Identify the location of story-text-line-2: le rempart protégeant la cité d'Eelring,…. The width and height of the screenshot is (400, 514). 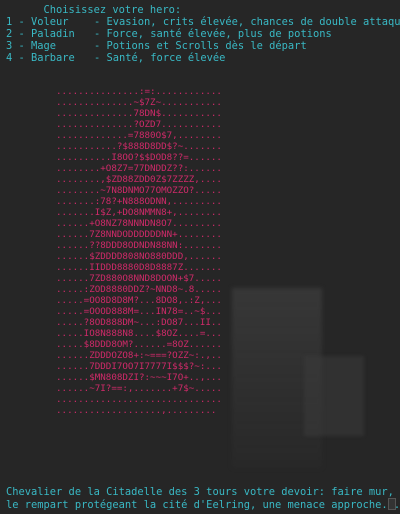
(203, 505).